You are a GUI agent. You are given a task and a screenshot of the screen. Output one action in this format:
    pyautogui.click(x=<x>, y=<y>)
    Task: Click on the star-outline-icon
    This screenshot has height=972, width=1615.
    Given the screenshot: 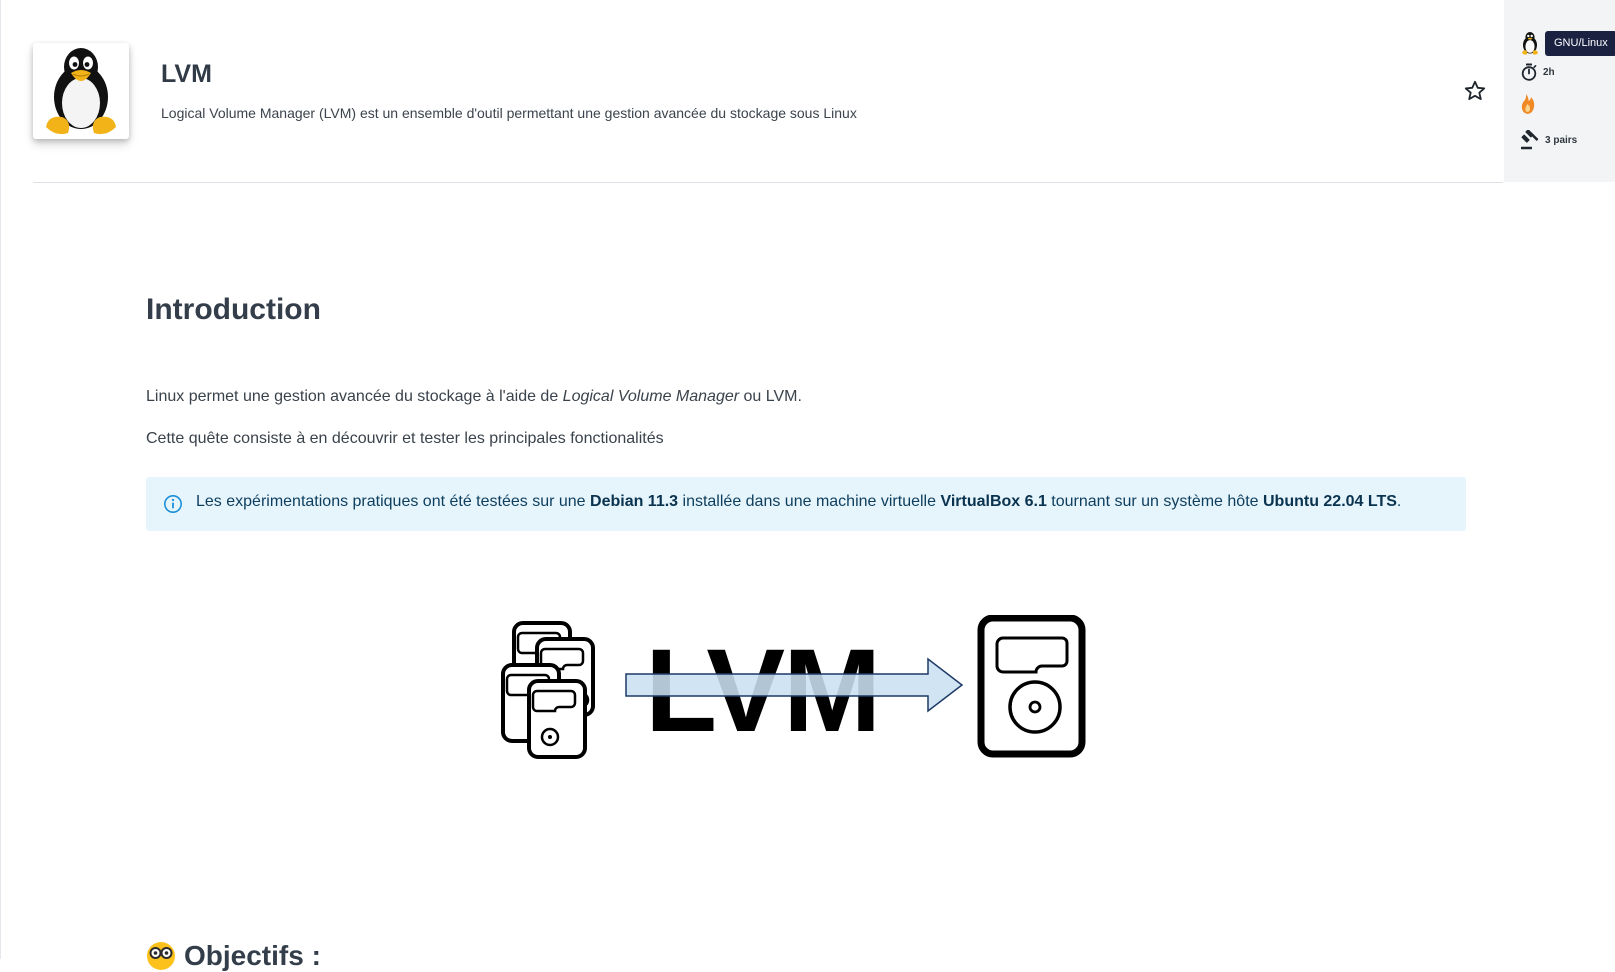 What is the action you would take?
    pyautogui.click(x=1475, y=90)
    